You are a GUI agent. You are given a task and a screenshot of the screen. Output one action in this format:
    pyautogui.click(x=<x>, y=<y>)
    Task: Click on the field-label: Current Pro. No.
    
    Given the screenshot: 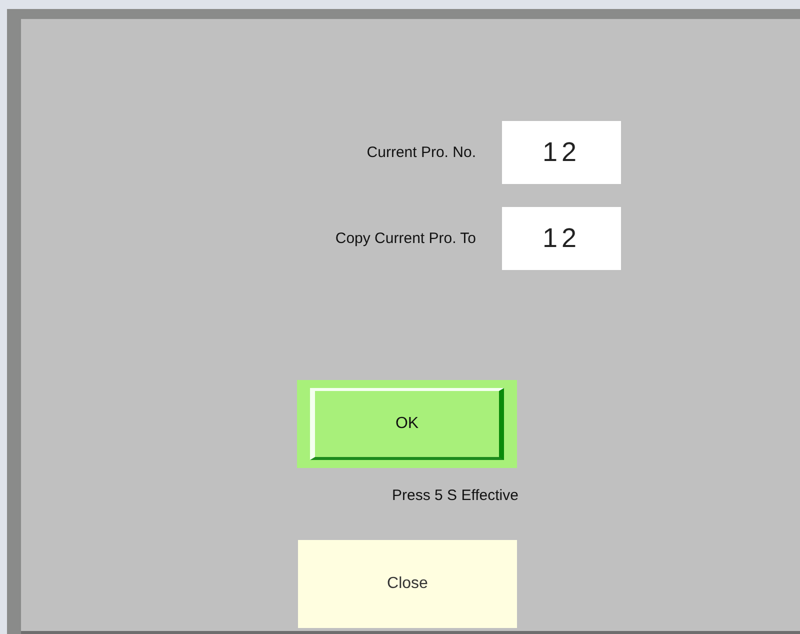 What is the action you would take?
    pyautogui.click(x=421, y=152)
    